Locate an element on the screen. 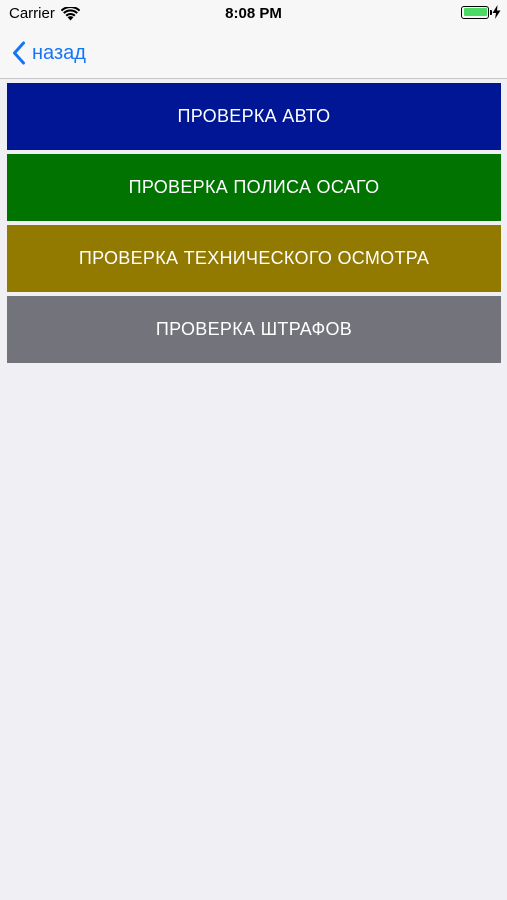 The width and height of the screenshot is (507, 900). check-osago-policy-button: ПРОВЕРКА ПОЛИСА ОСАГО is located at coordinates (254, 187).